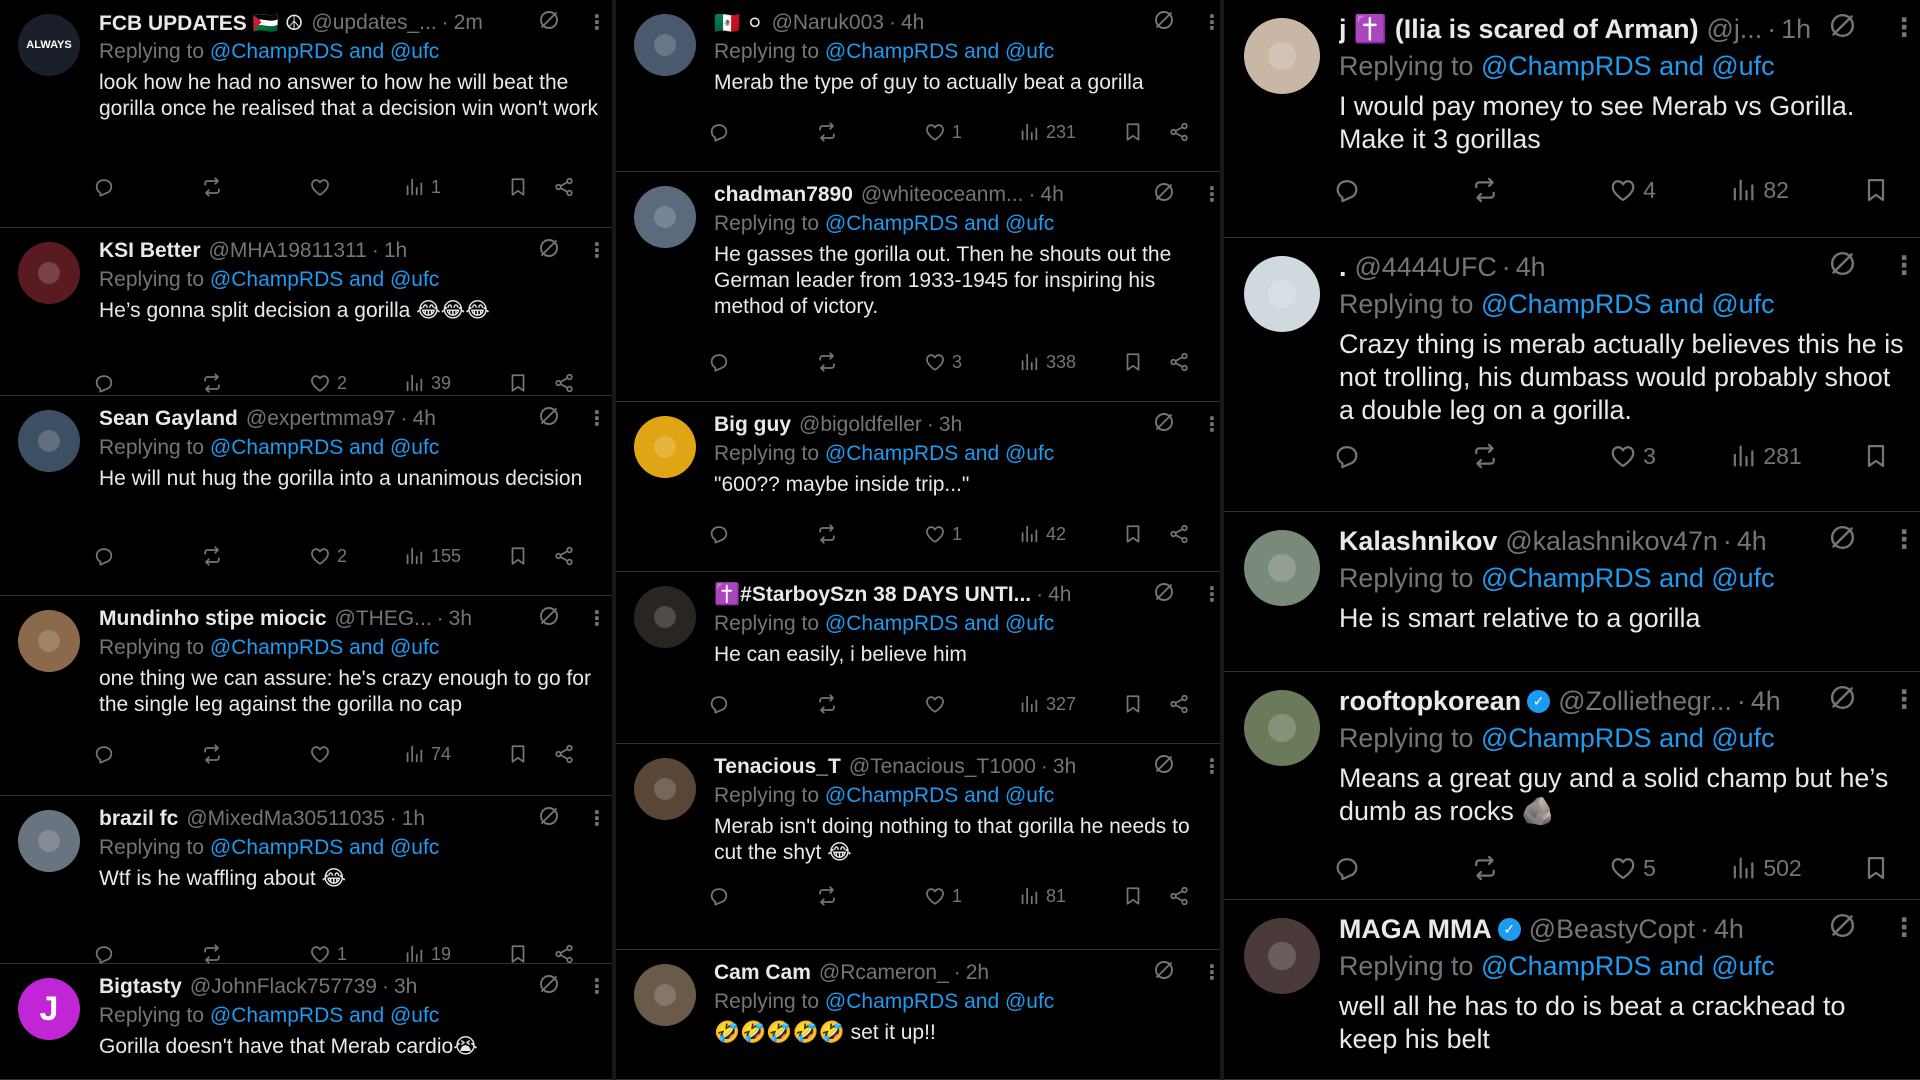 Image resolution: width=1920 pixels, height=1080 pixels. I want to click on display-name: 🇲🇽 ⚪, so click(739, 23).